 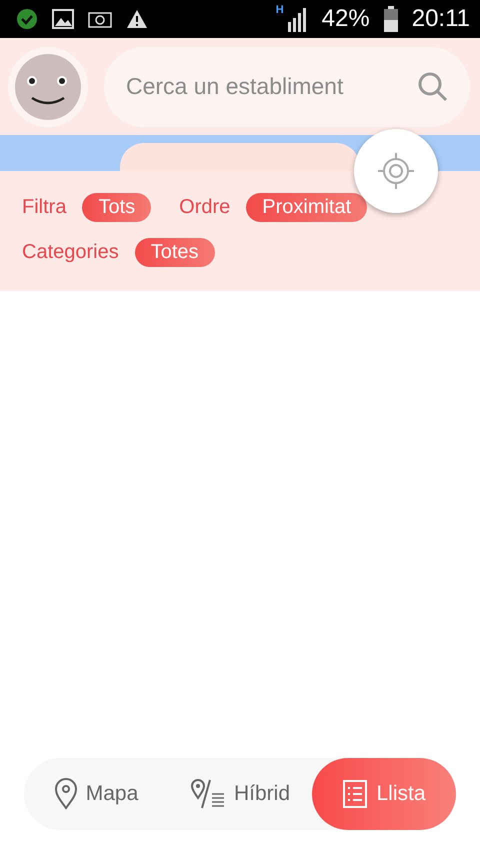 What do you see at coordinates (174, 252) in the screenshot?
I see `filter-chip: Totes` at bounding box center [174, 252].